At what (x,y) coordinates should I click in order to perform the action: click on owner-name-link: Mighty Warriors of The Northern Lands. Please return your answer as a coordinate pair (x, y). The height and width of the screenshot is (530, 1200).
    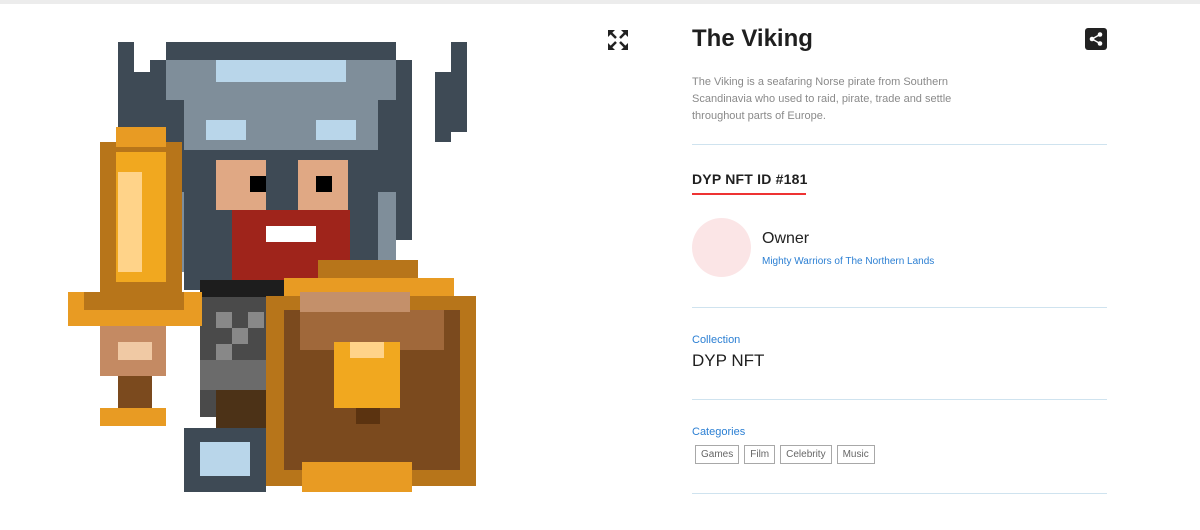
    Looking at the image, I should click on (848, 261).